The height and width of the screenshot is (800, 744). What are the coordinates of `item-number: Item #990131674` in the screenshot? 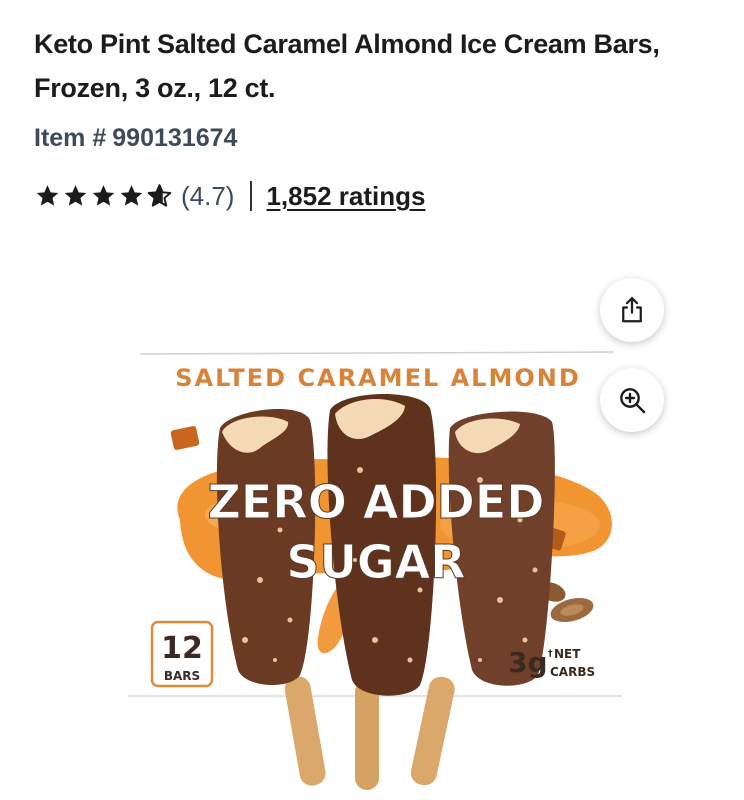 It's located at (135, 138).